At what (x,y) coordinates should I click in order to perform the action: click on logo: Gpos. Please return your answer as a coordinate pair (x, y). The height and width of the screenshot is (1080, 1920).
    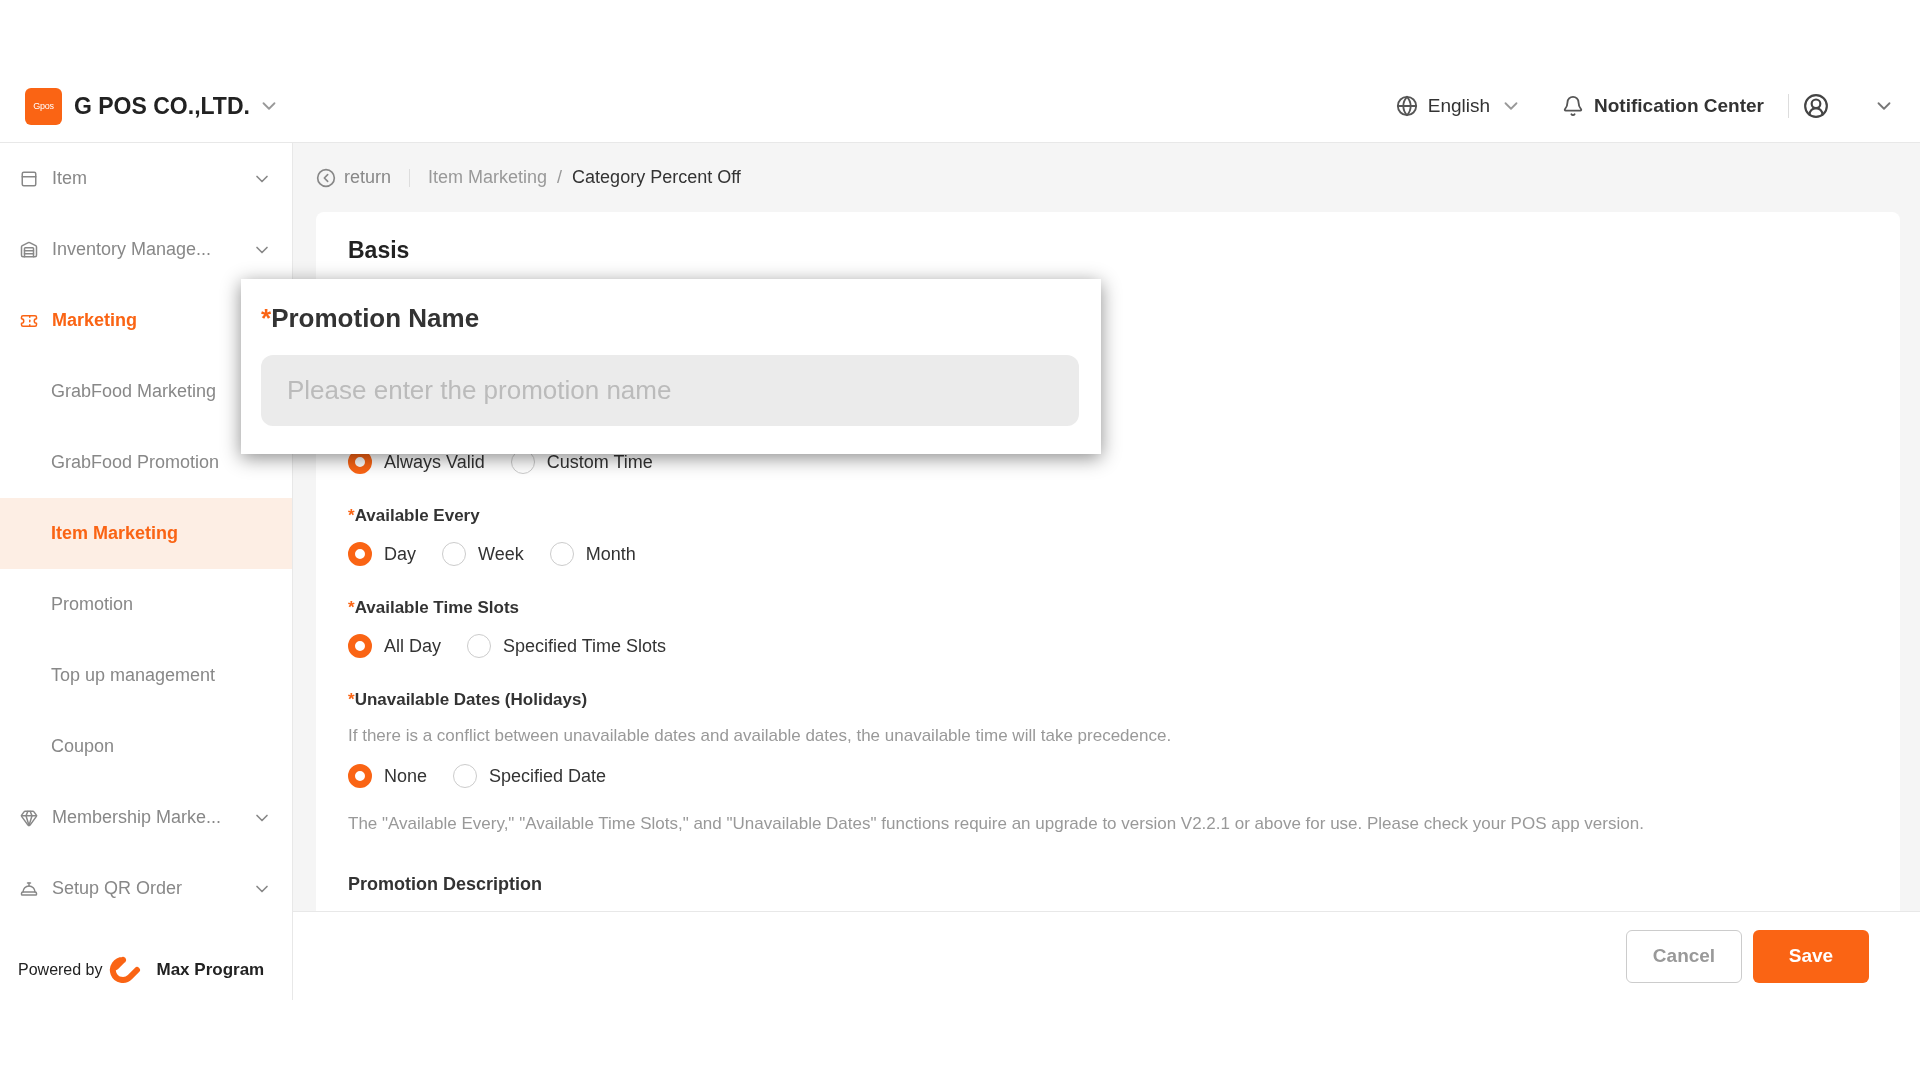
    Looking at the image, I should click on (43, 106).